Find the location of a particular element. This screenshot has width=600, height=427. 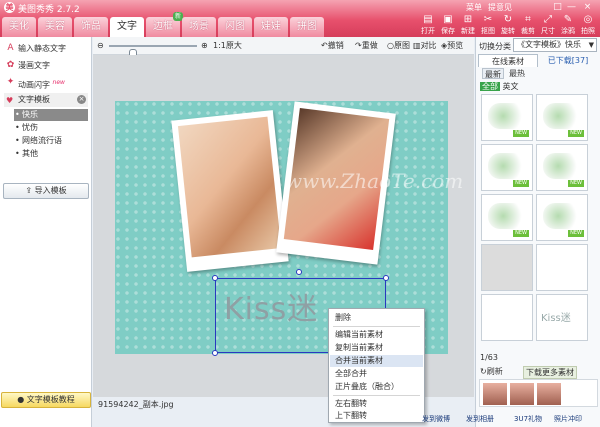

compare-icon: ▥ is located at coordinates (417, 45).